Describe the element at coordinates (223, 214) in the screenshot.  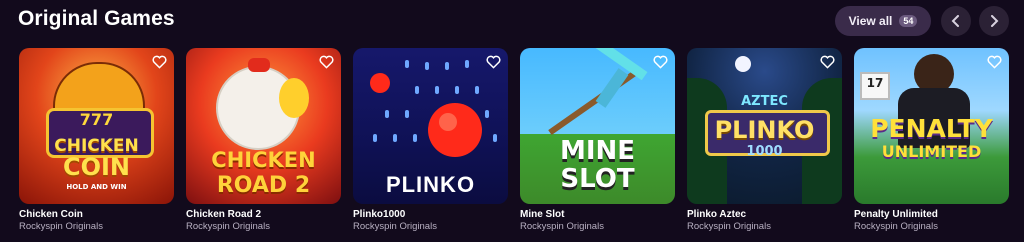
I see `game-name: Chicken Road 2` at that location.